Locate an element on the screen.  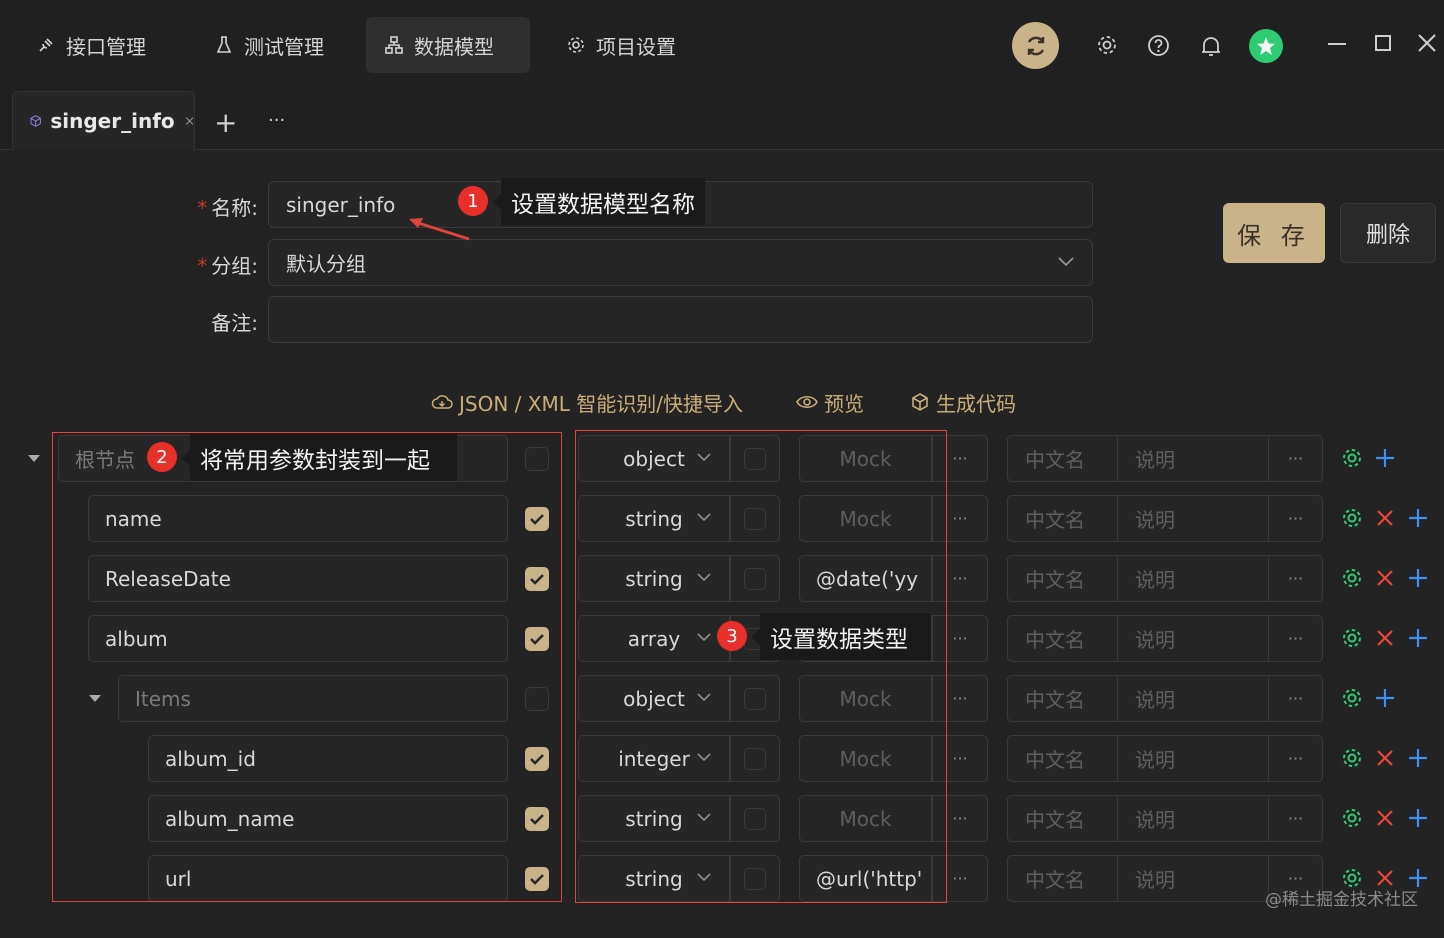
bell-icon is located at coordinates (1211, 46).